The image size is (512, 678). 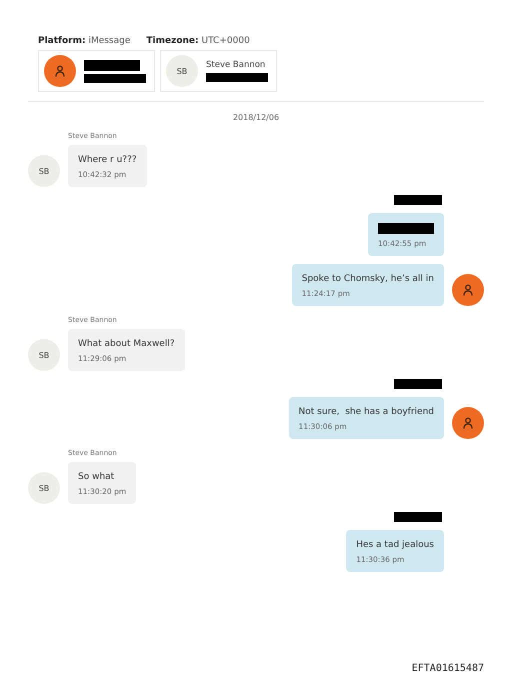 I want to click on date-label: 2018/12/06, so click(x=256, y=117).